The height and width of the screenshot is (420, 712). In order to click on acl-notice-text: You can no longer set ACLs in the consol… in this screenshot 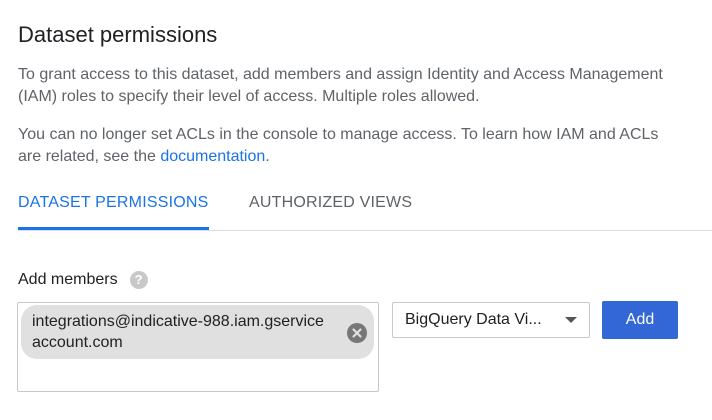, I will do `click(338, 145)`.